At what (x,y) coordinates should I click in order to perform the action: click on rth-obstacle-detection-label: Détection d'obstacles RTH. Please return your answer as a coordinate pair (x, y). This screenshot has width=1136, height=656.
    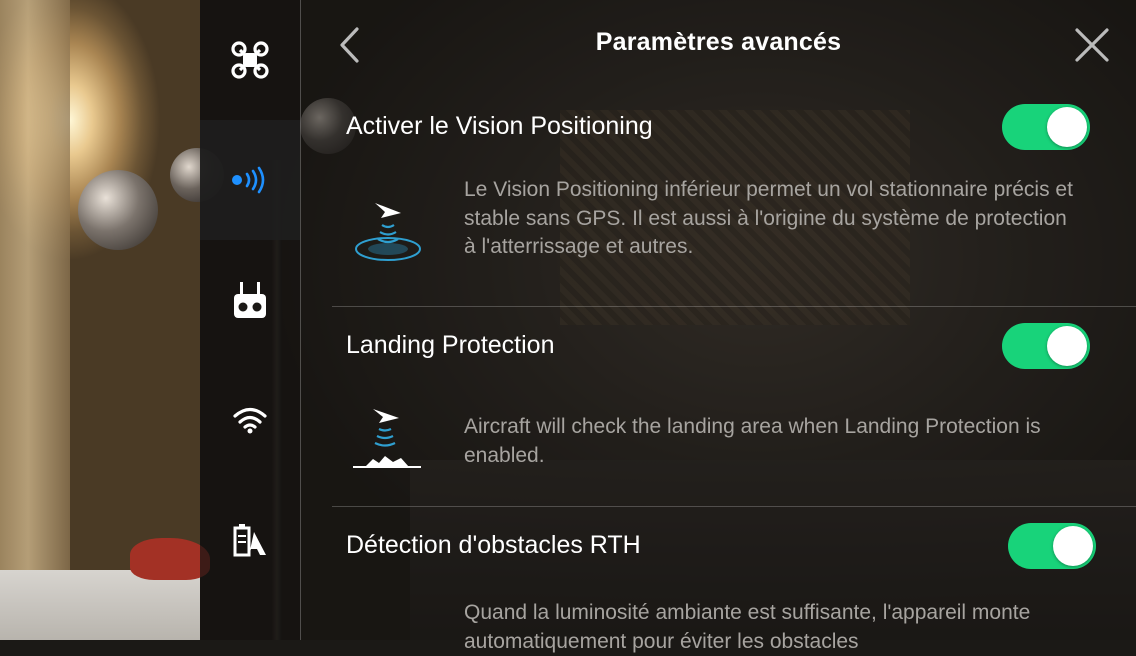
    Looking at the image, I should click on (493, 545).